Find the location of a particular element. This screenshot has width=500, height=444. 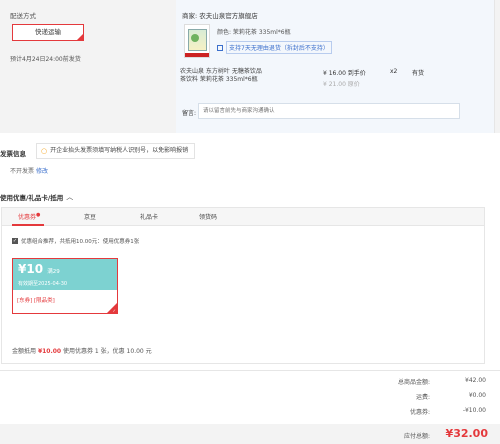

scrollbar is located at coordinates (497, 66).